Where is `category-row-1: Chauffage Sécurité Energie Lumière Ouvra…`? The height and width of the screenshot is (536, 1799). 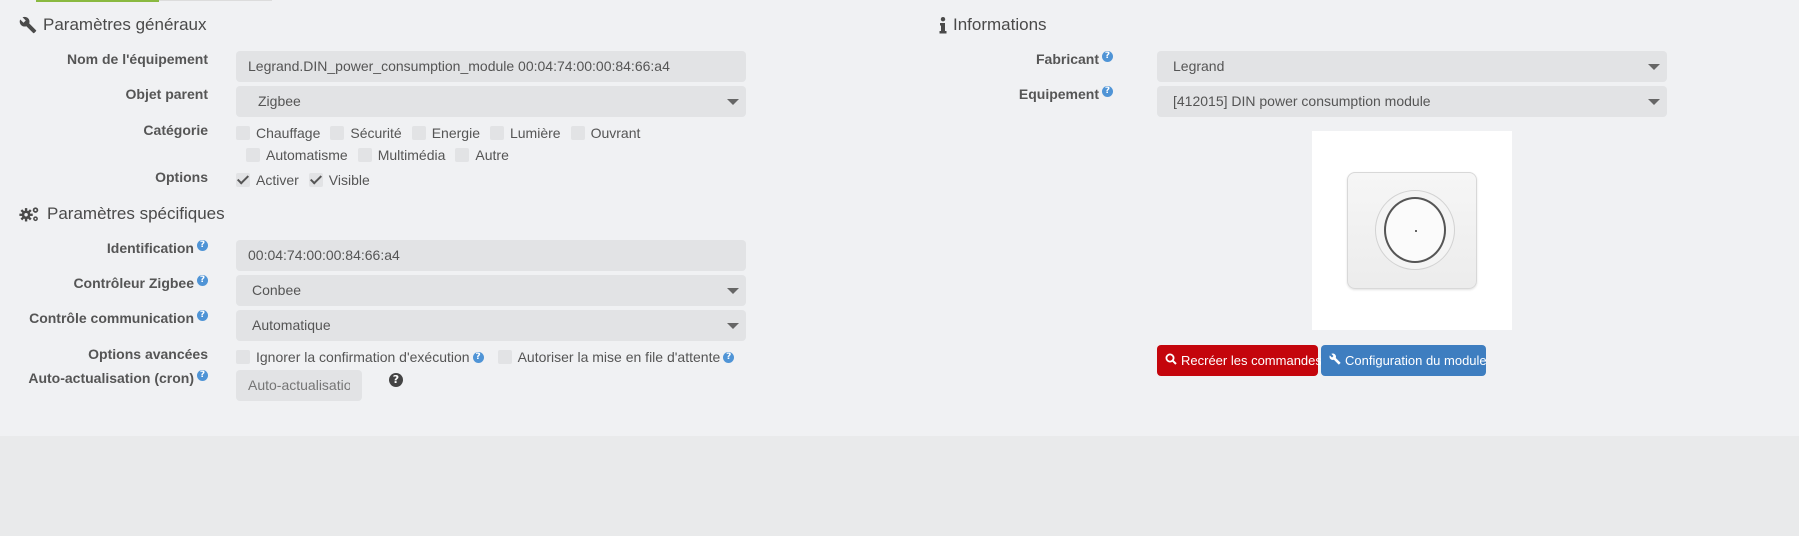 category-row-1: Chauffage Sécurité Energie Lumière Ouvra… is located at coordinates (443, 133).